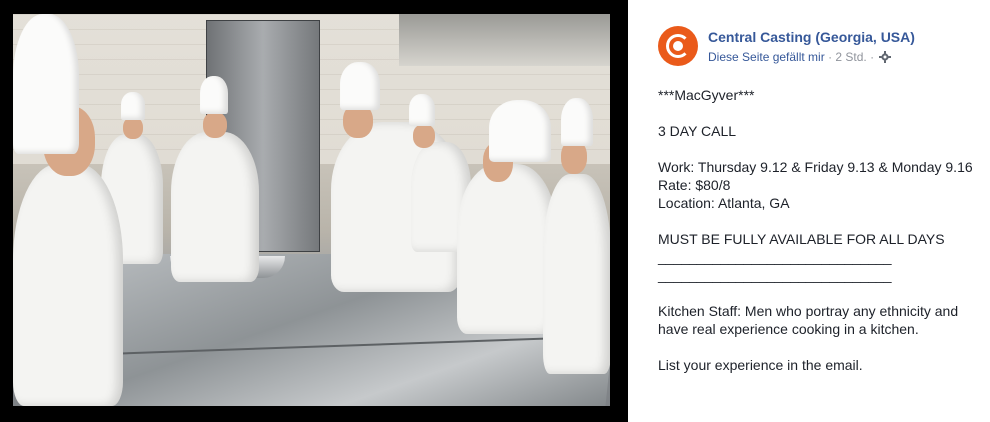  Describe the element at coordinates (697, 131) in the screenshot. I see `post-line: 3 DAY CALL` at that location.